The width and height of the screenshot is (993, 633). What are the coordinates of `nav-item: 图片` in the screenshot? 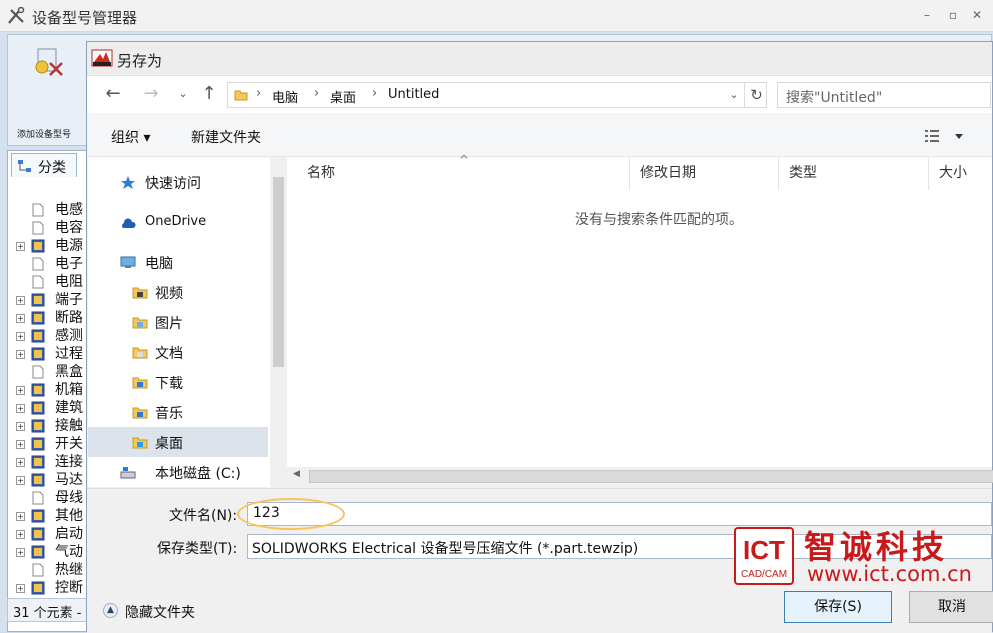 It's located at (178, 322).